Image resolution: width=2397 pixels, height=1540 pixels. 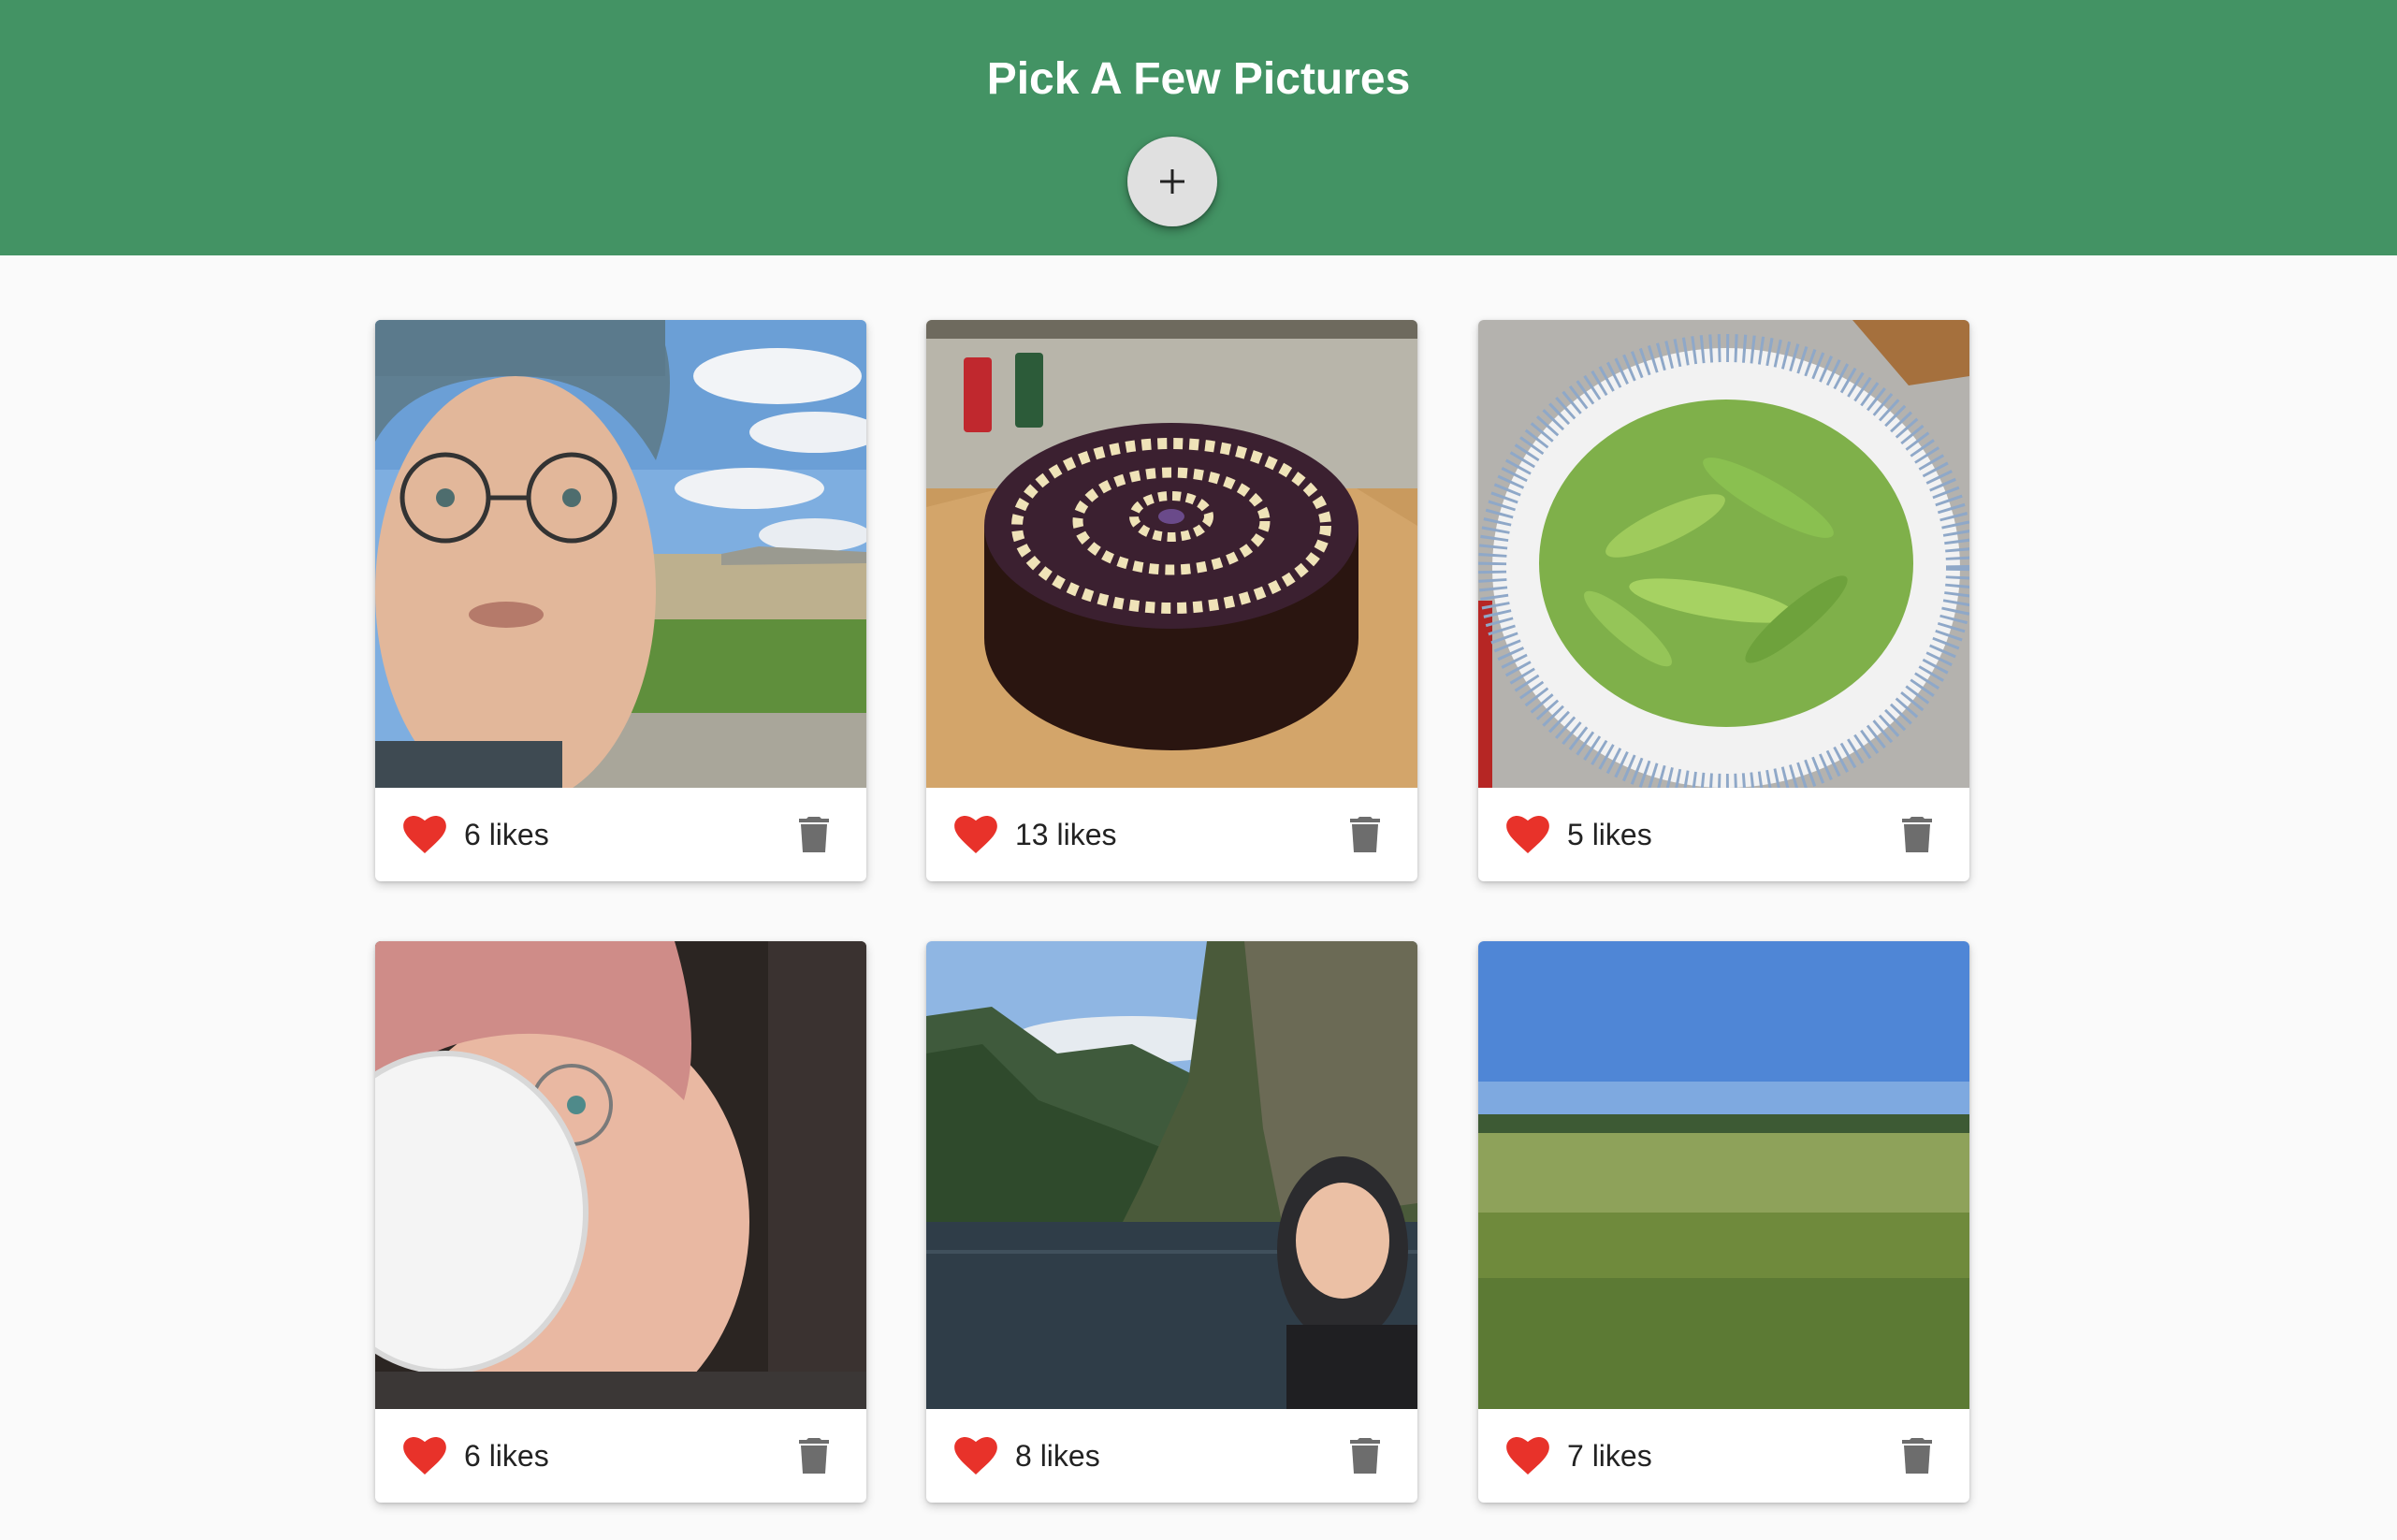 What do you see at coordinates (1057, 1456) in the screenshot?
I see `likes-count: 8 likes` at bounding box center [1057, 1456].